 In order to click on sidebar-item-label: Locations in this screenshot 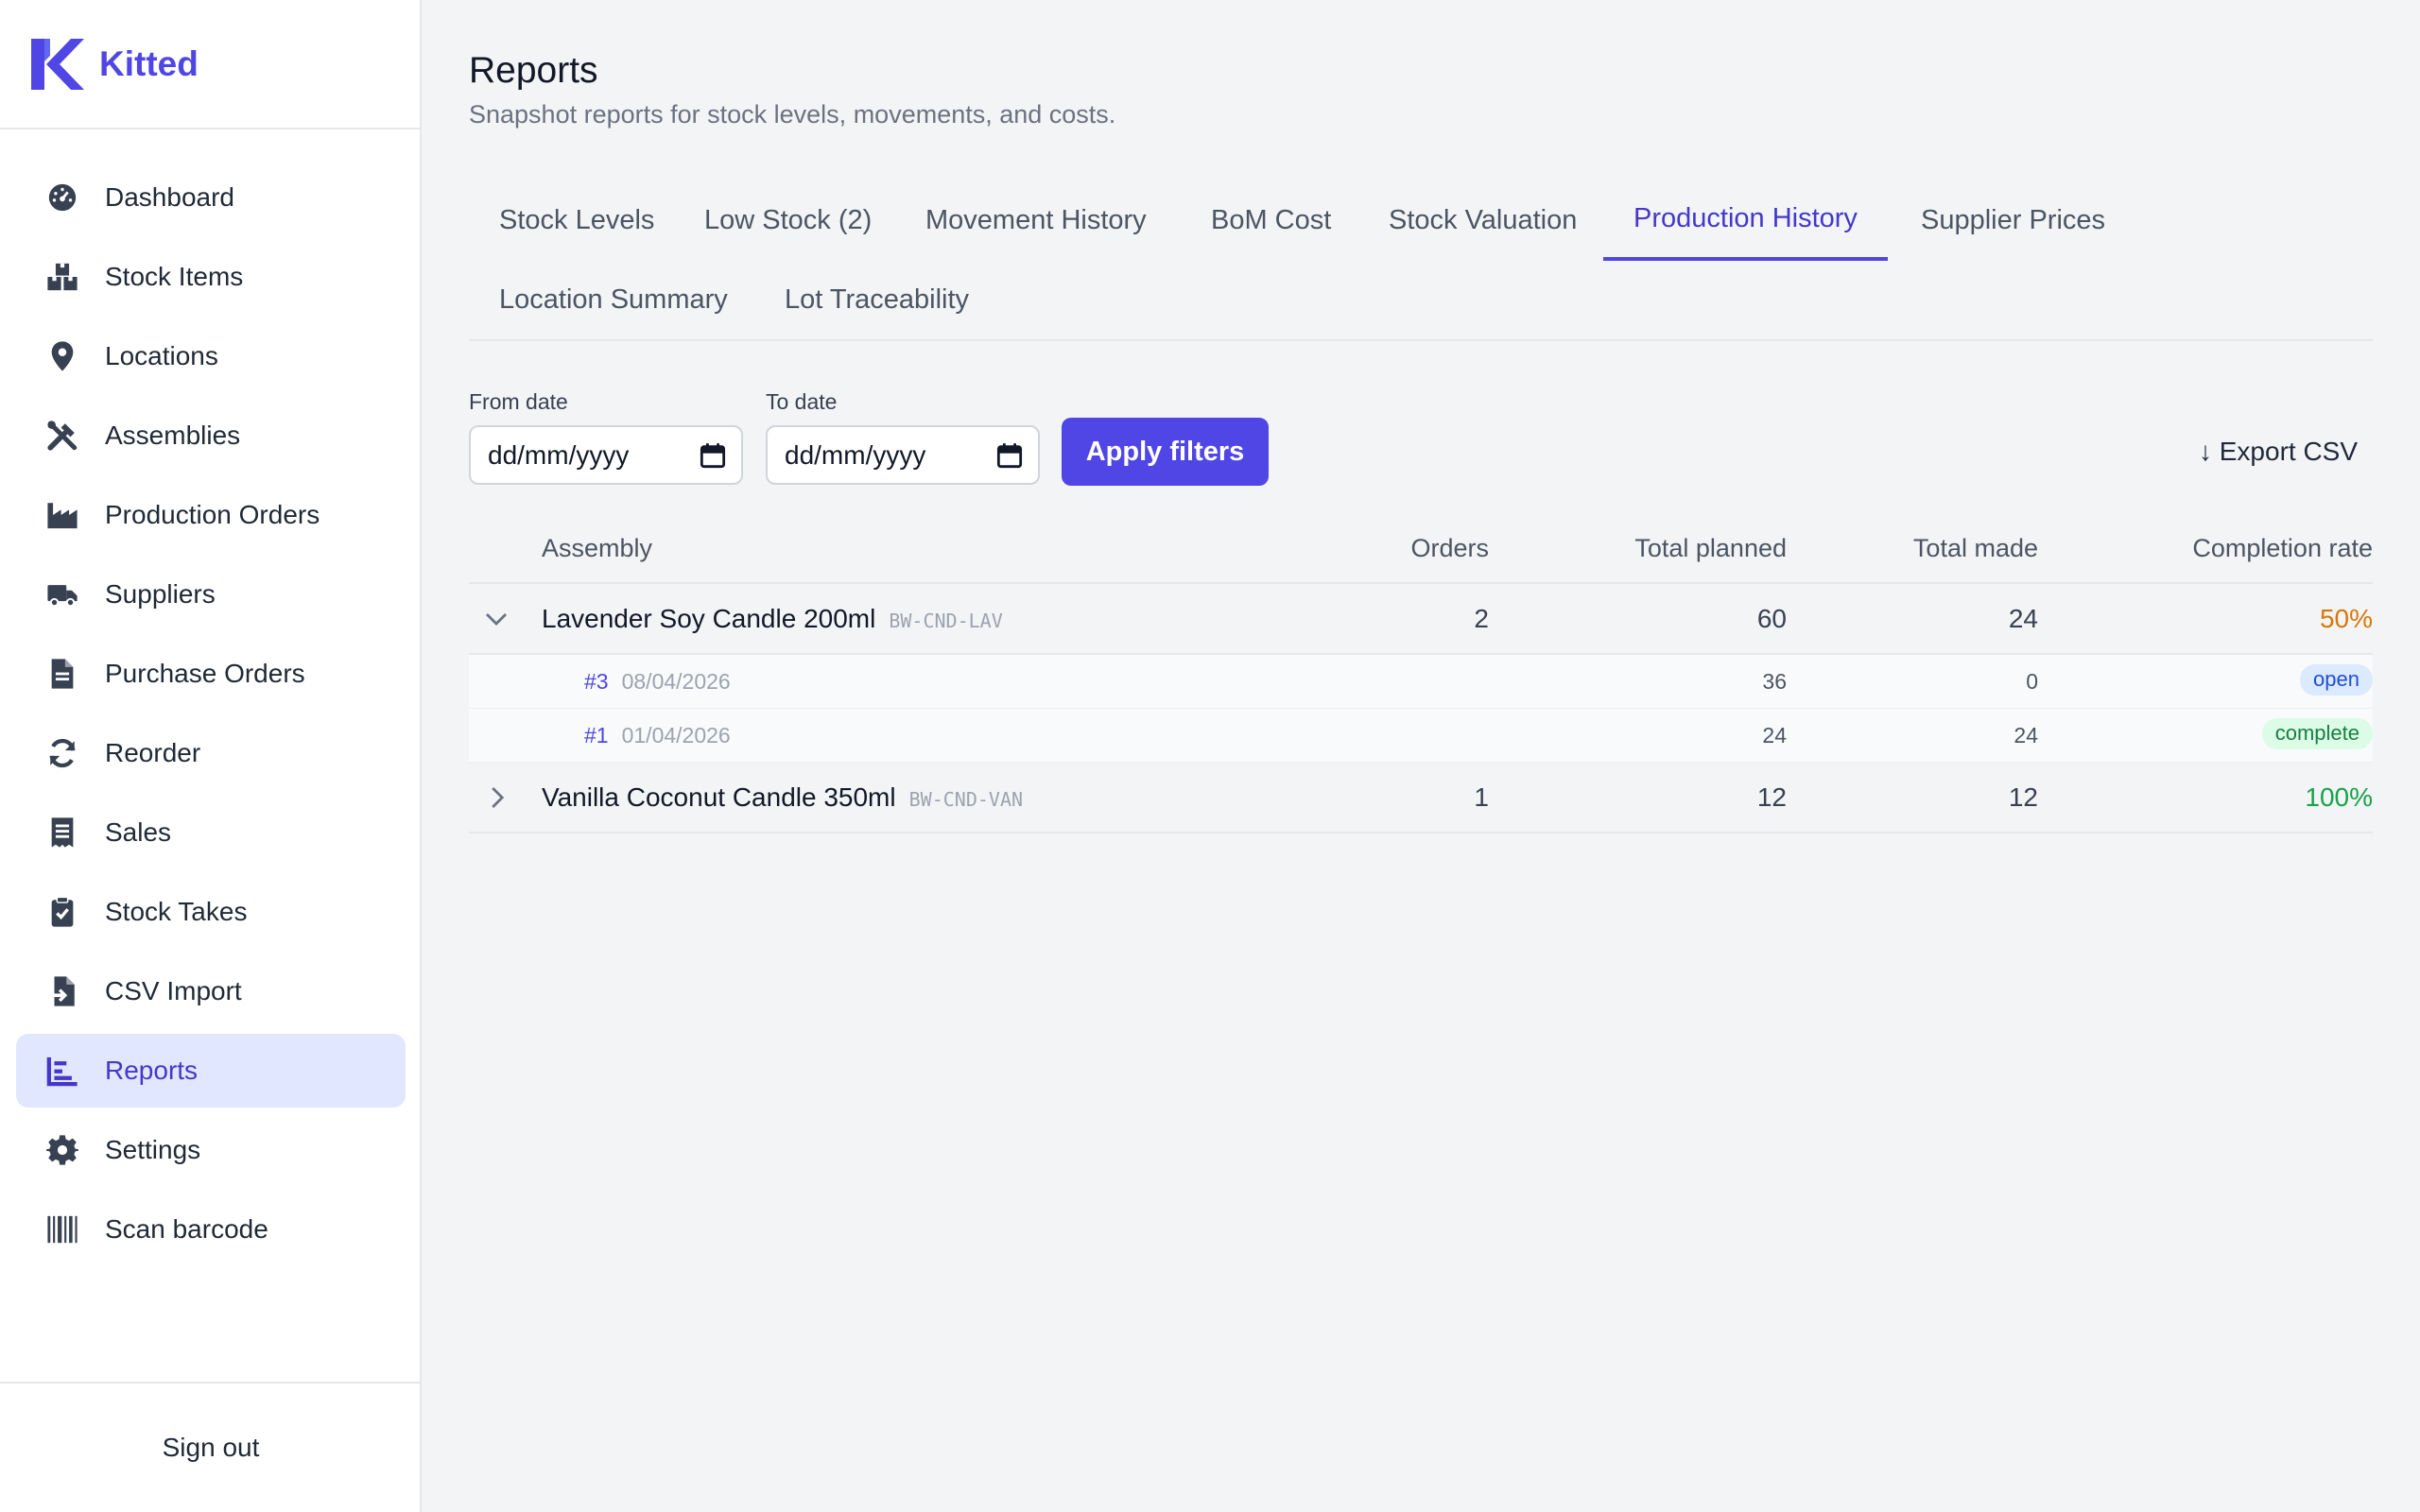, I will do `click(161, 355)`.